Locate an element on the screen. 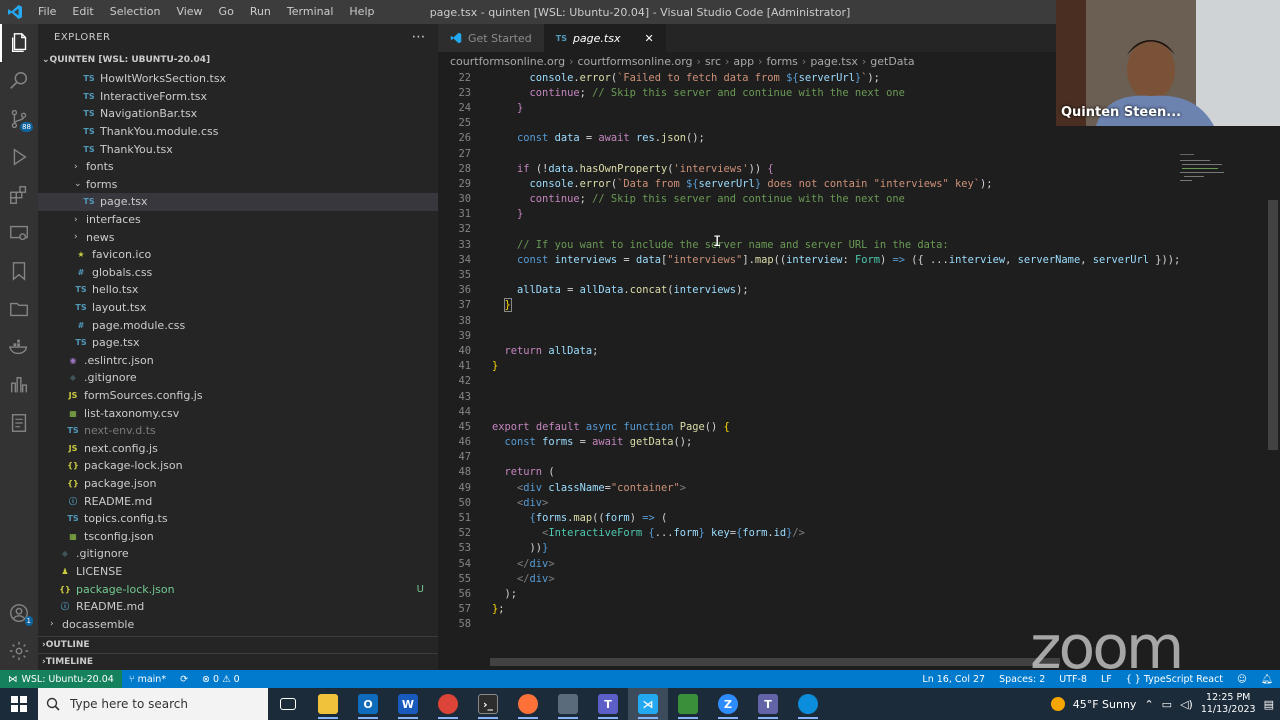 This screenshot has height=720, width=1280. code-line: 44 is located at coordinates (859, 411).